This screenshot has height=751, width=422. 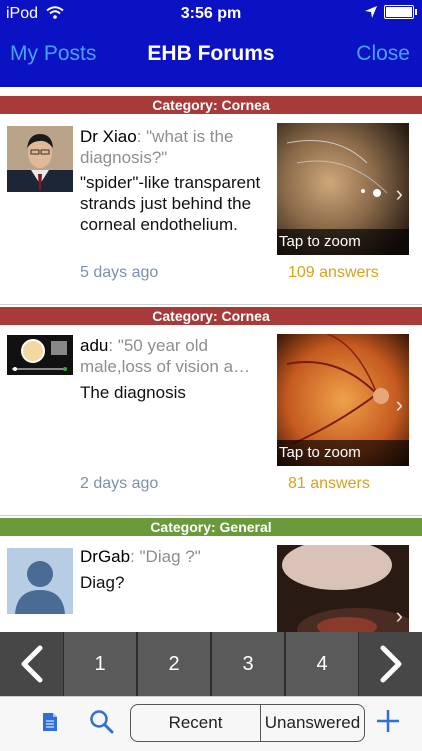 What do you see at coordinates (174, 664) in the screenshot?
I see `page-2-button: 2` at bounding box center [174, 664].